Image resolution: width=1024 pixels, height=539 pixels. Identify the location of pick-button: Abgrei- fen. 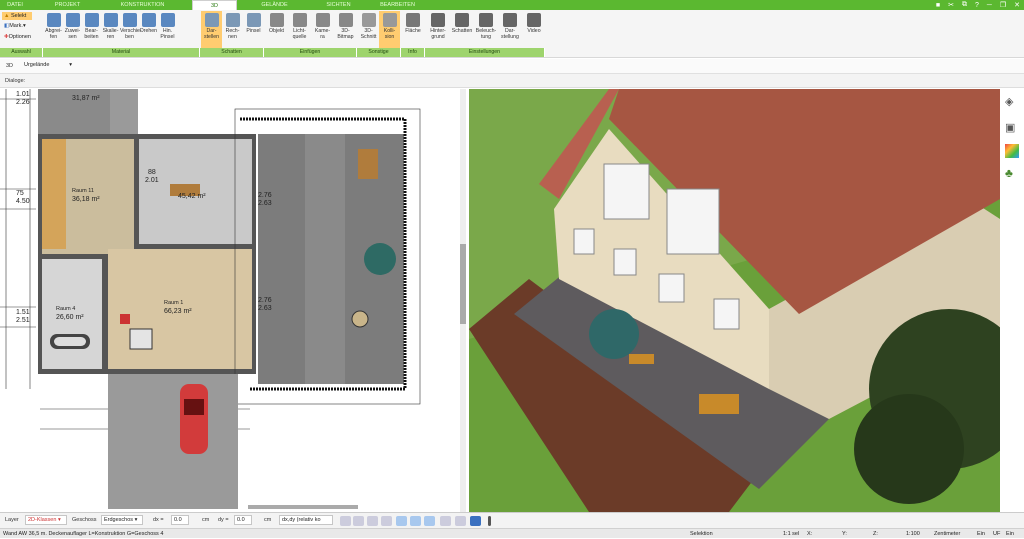
(53, 29).